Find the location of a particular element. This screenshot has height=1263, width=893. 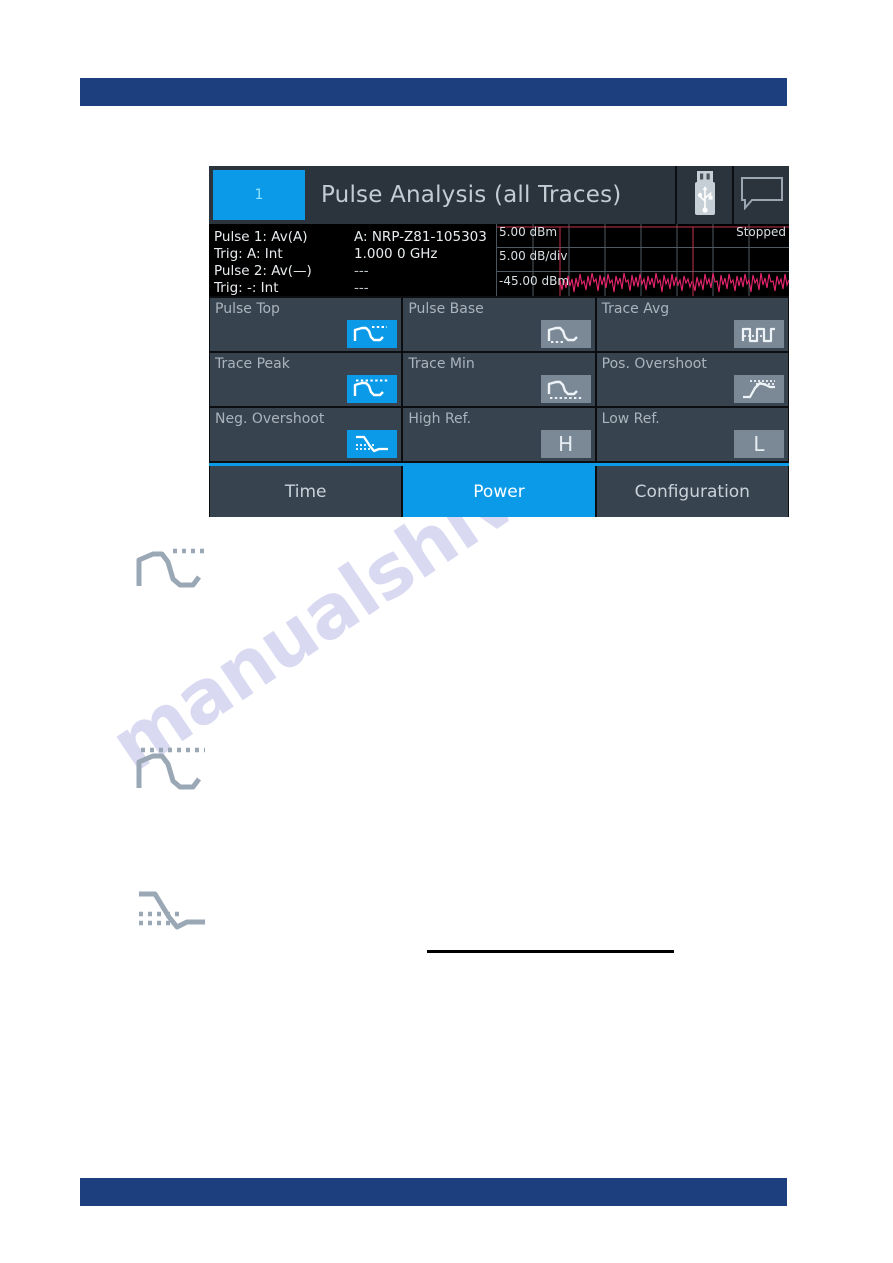

info-label: Pulse 1: Av(A) is located at coordinates (261, 236).